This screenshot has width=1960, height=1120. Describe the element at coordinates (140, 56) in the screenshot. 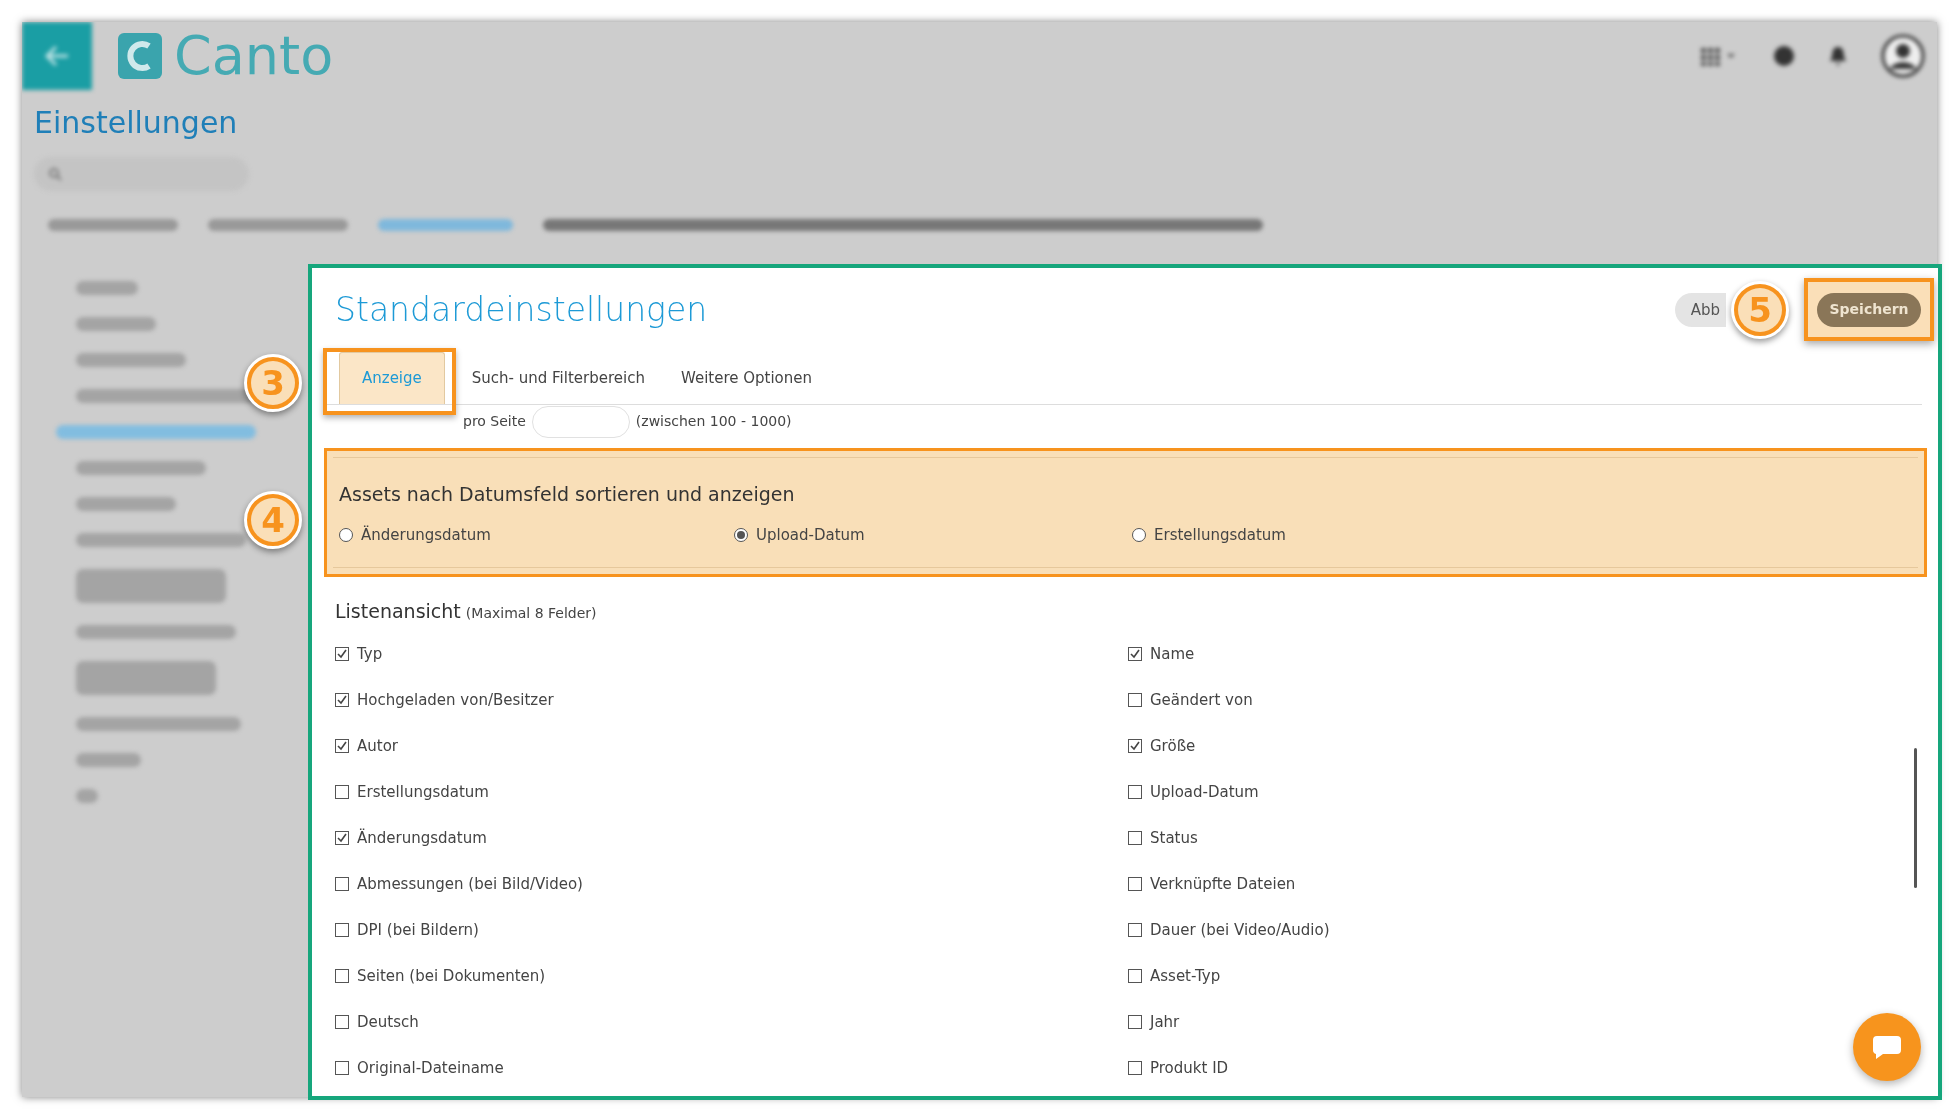

I see `logo-icon` at that location.